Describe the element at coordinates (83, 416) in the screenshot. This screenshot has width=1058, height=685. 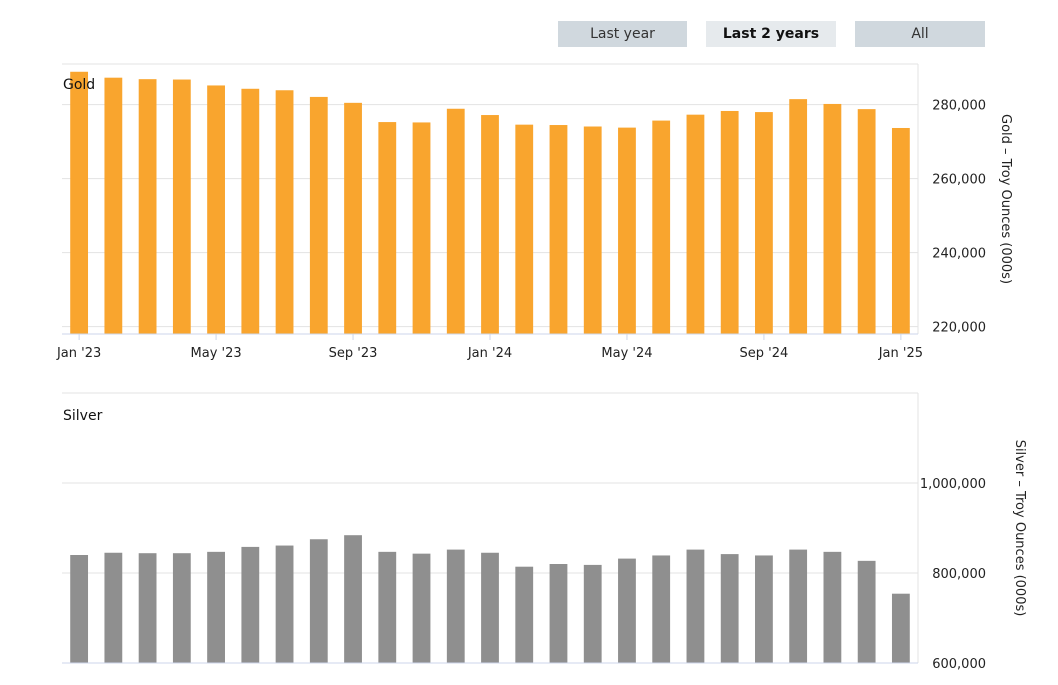
I see `silver-chart-title: Silver` at that location.